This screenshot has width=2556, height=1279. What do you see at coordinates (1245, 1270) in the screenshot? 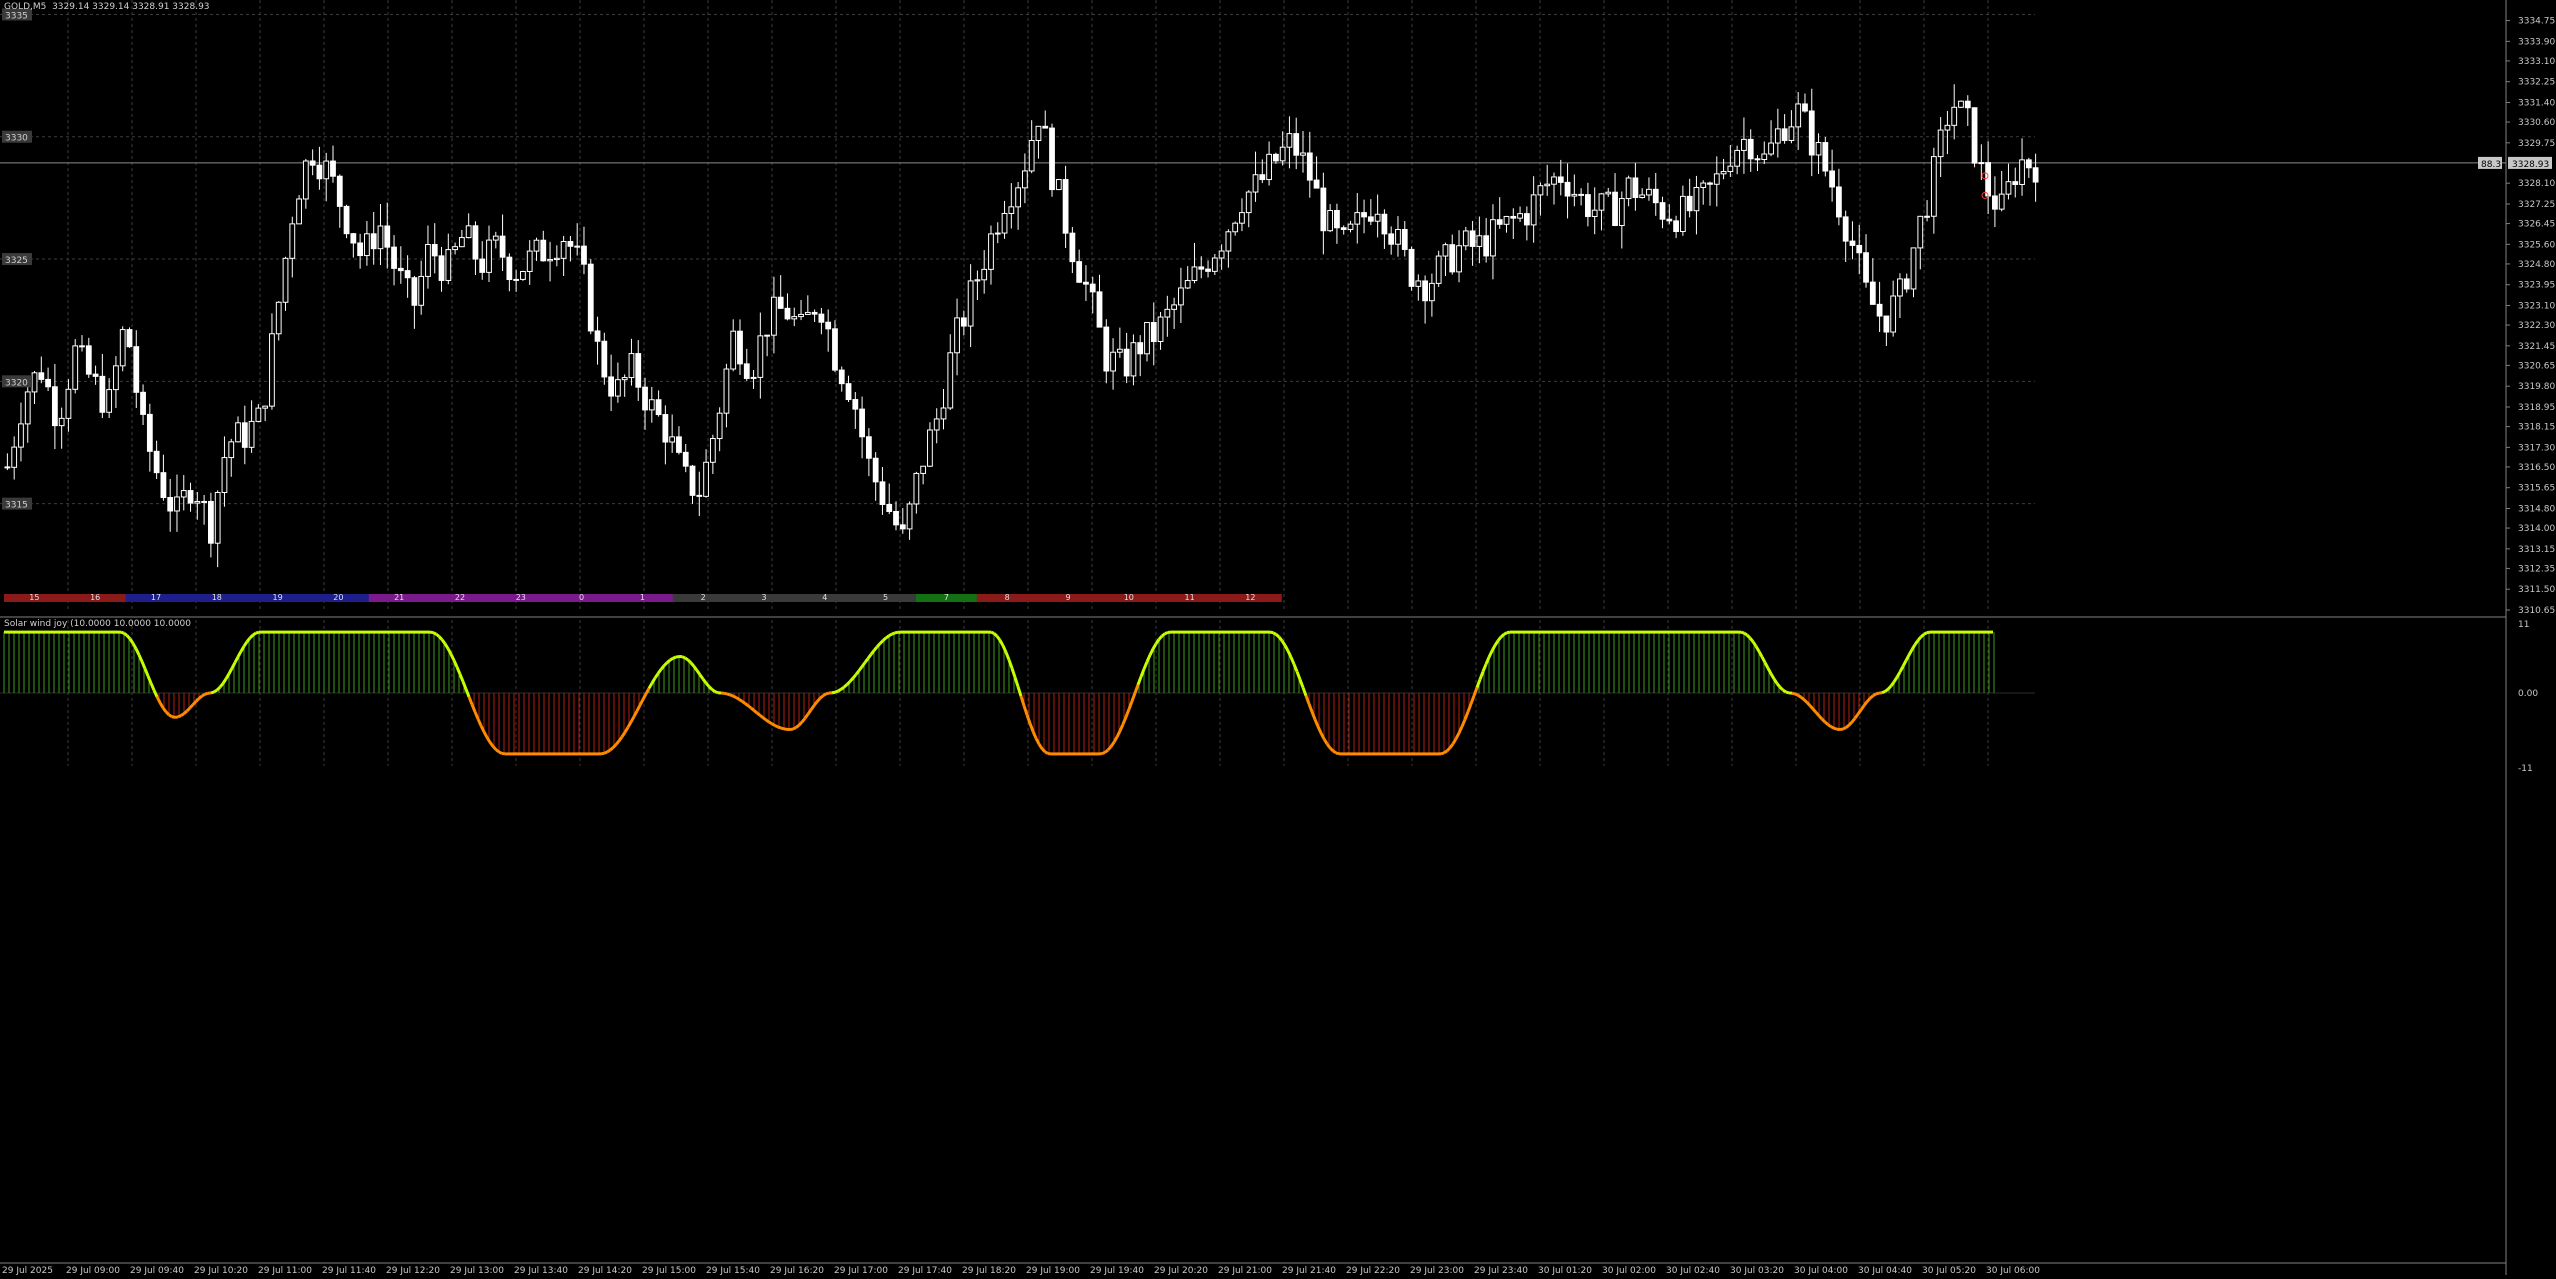
I see `time-tick-label: 29 Jul 21:00` at bounding box center [1245, 1270].